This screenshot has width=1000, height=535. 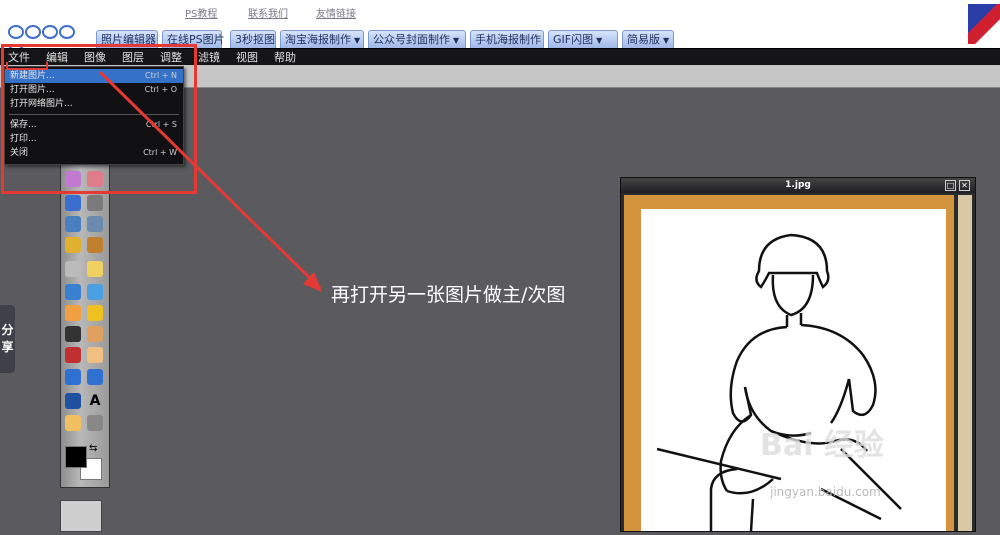 I want to click on annotation-arrow, so click(x=210, y=181).